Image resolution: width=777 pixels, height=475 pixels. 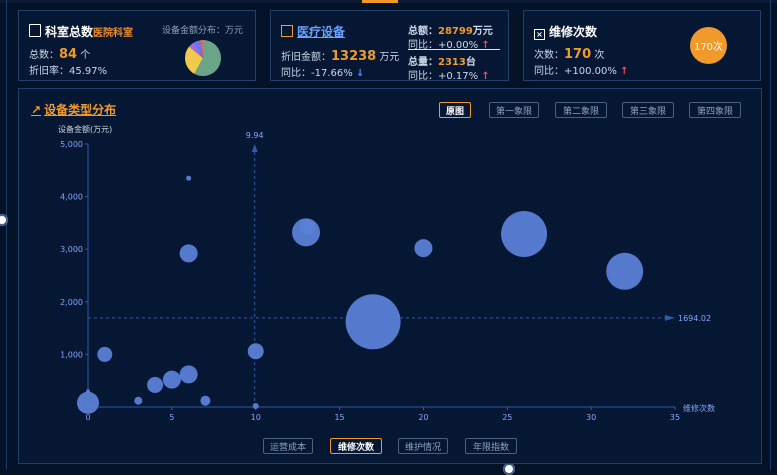 What do you see at coordinates (454, 49) in the screenshot?
I see `divider` at bounding box center [454, 49].